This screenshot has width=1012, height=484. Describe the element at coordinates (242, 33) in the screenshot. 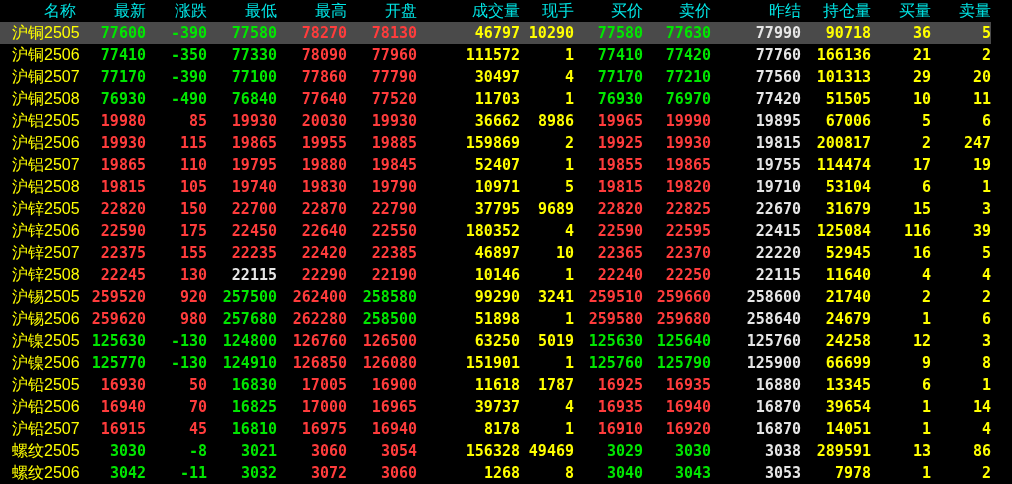

I see `table-cell: 77580` at that location.